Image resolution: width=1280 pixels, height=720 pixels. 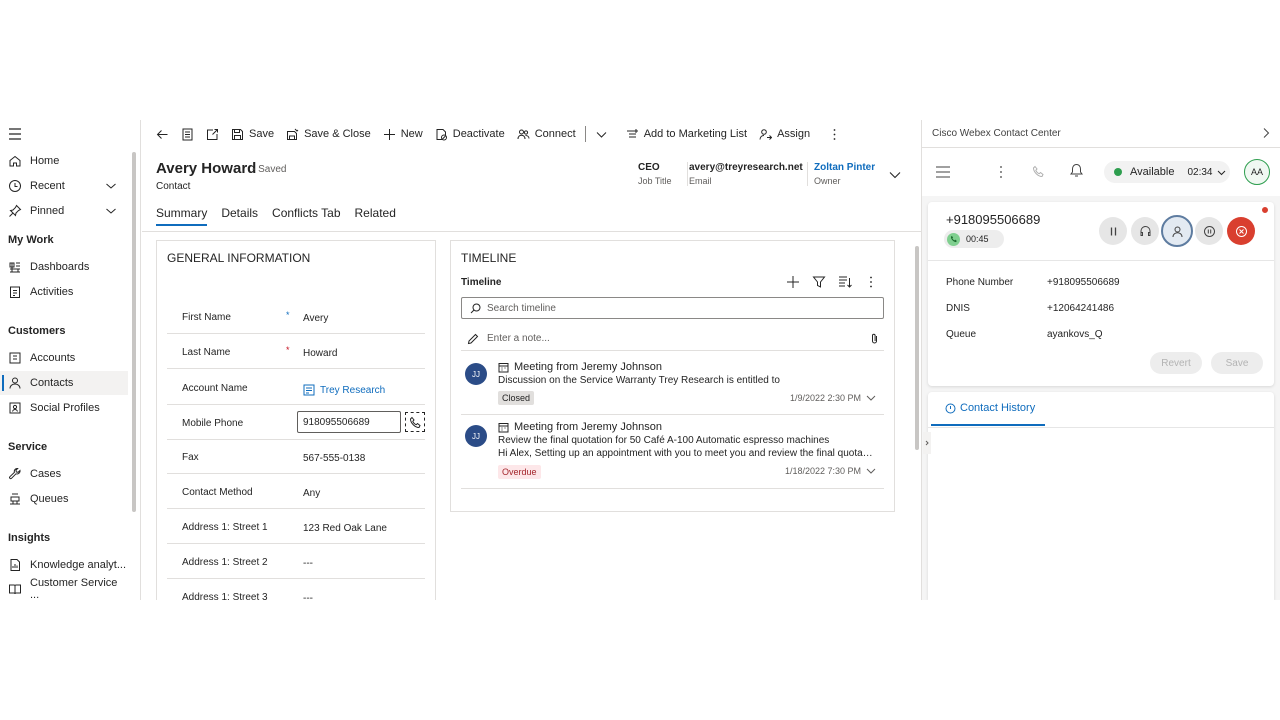 What do you see at coordinates (16, 134) in the screenshot?
I see `hamburger-icon` at bounding box center [16, 134].